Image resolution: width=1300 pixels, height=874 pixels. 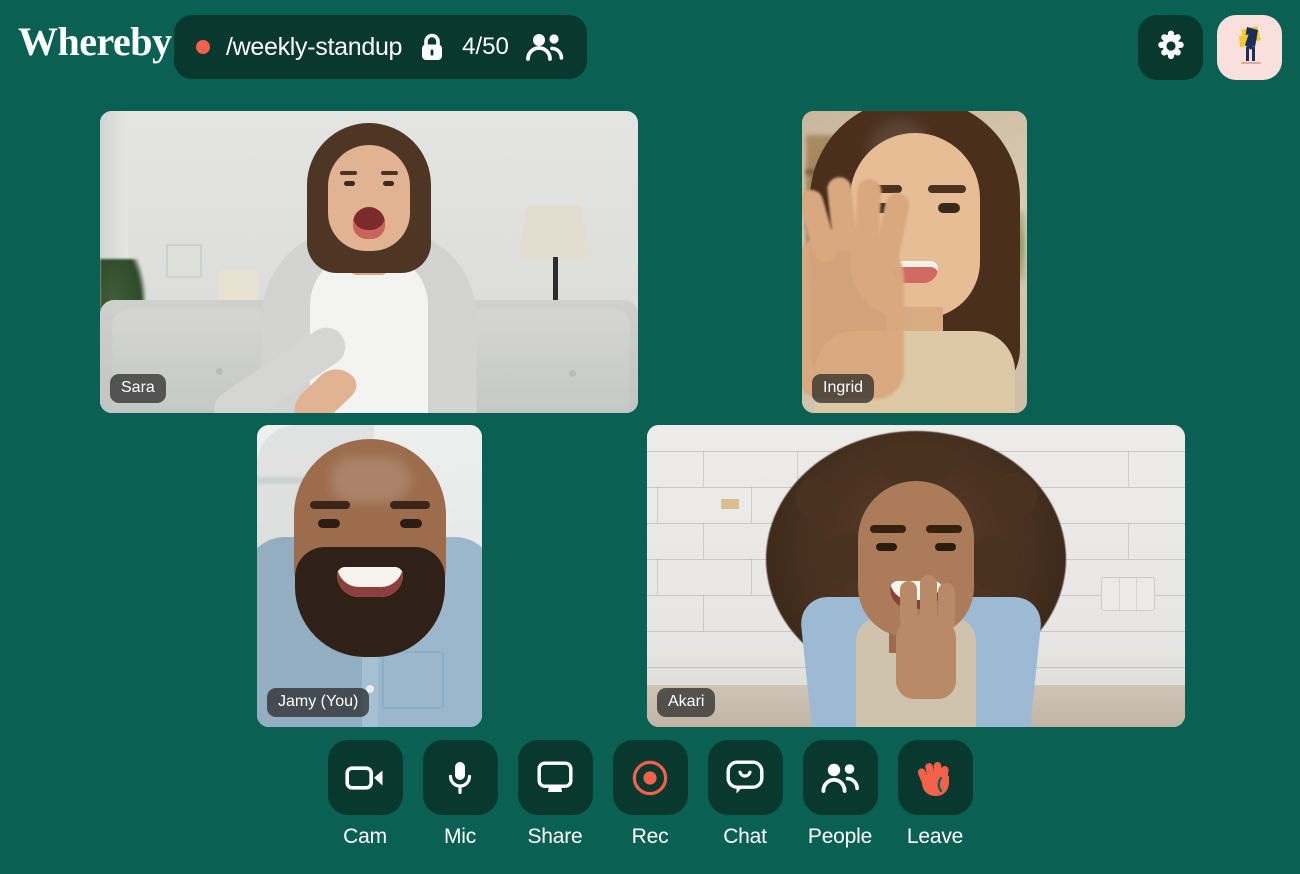 I want to click on video-tile-jamy: Jamy (You), so click(x=369, y=576).